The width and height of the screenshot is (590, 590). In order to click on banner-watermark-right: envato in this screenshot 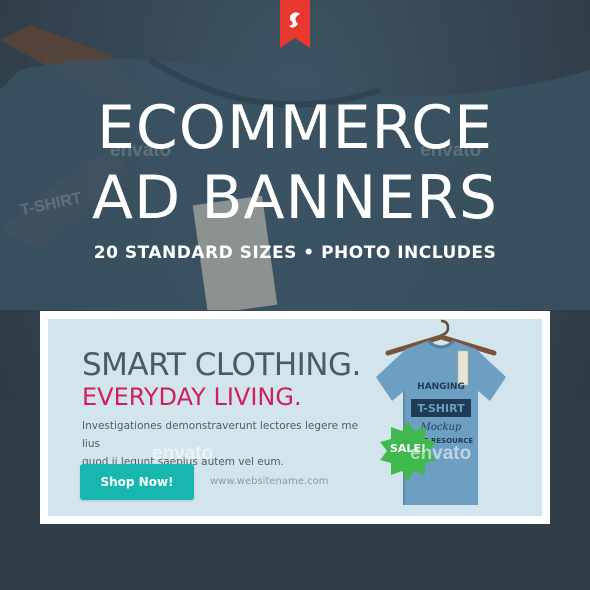, I will do `click(441, 453)`.